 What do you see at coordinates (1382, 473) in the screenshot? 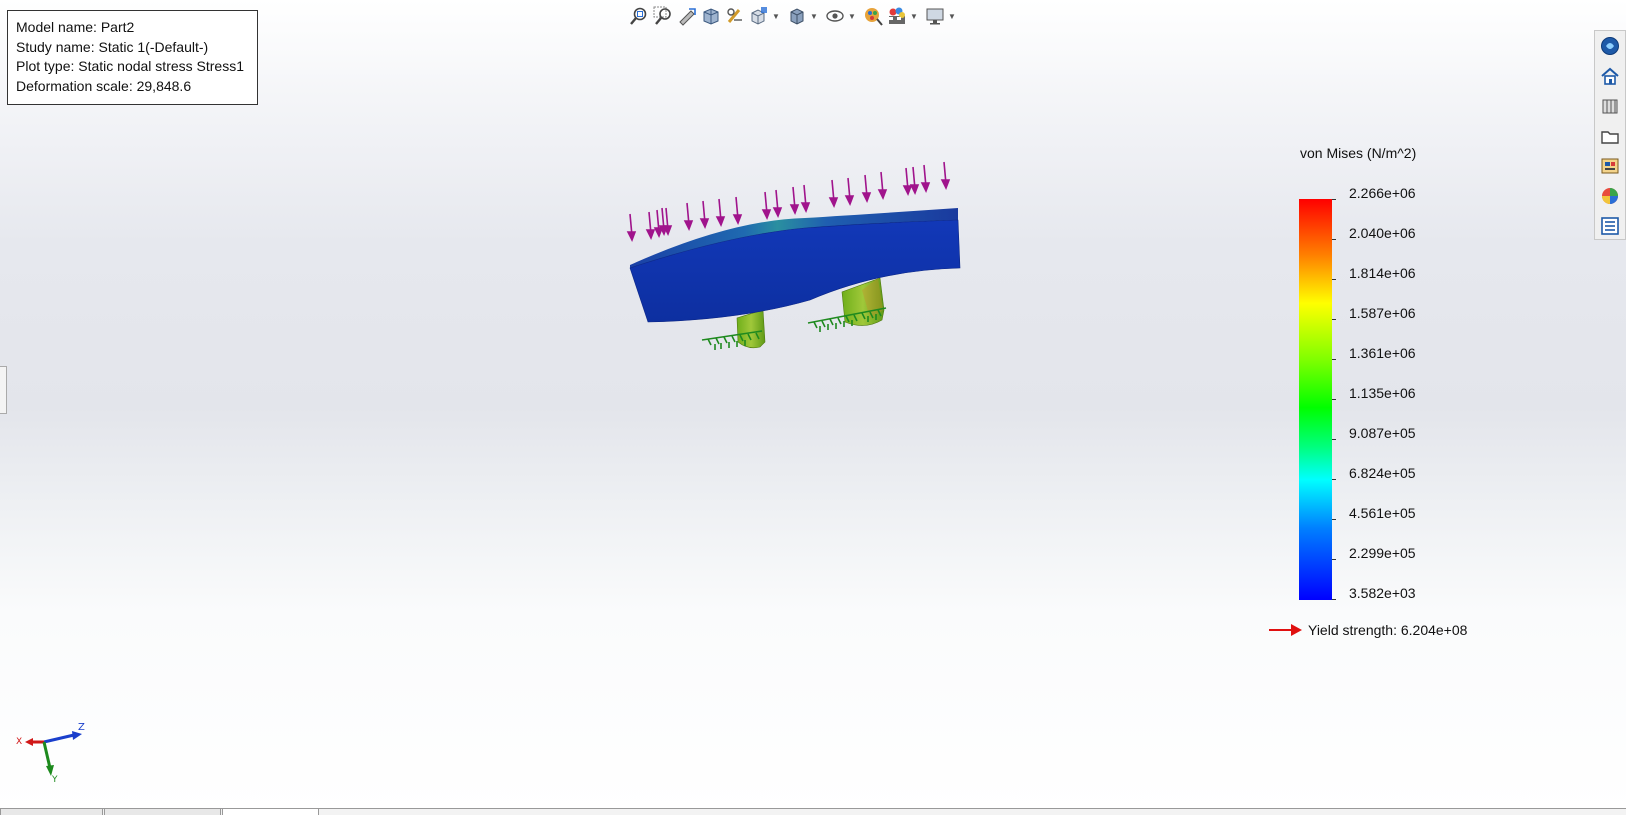
I see `tick-label: 6.824e+05` at bounding box center [1382, 473].